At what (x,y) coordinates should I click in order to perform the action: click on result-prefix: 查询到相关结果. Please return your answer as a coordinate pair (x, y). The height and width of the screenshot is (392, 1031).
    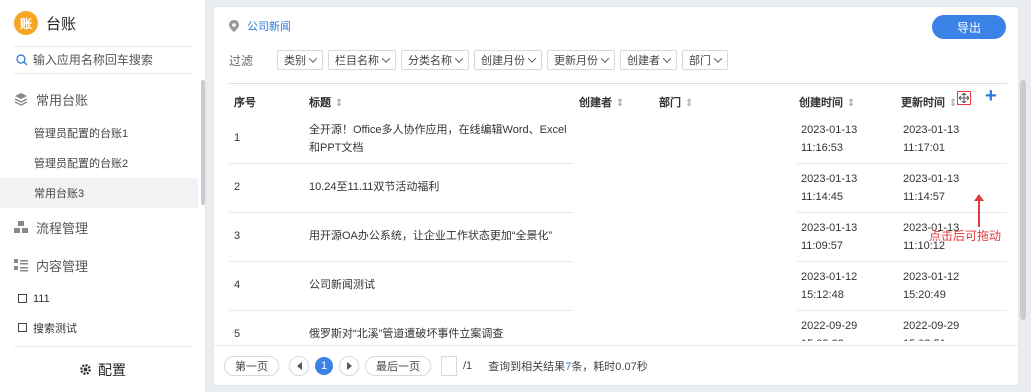
    Looking at the image, I should click on (527, 366).